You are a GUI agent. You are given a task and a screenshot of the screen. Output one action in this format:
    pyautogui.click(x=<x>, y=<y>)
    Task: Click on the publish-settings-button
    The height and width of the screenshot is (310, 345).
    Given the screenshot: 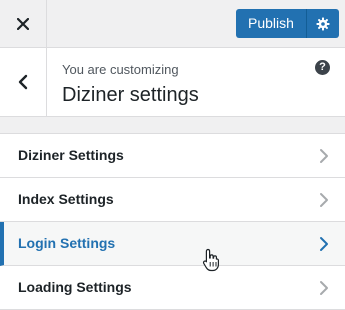 What is the action you would take?
    pyautogui.click(x=322, y=23)
    